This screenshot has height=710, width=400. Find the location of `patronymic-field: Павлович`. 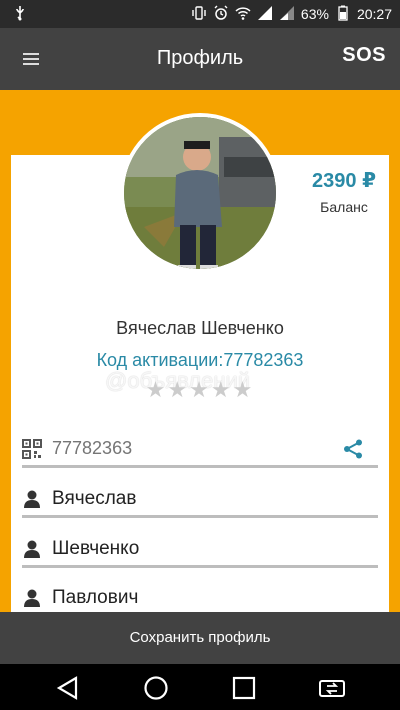

patronymic-field: Павлович is located at coordinates (200, 598).